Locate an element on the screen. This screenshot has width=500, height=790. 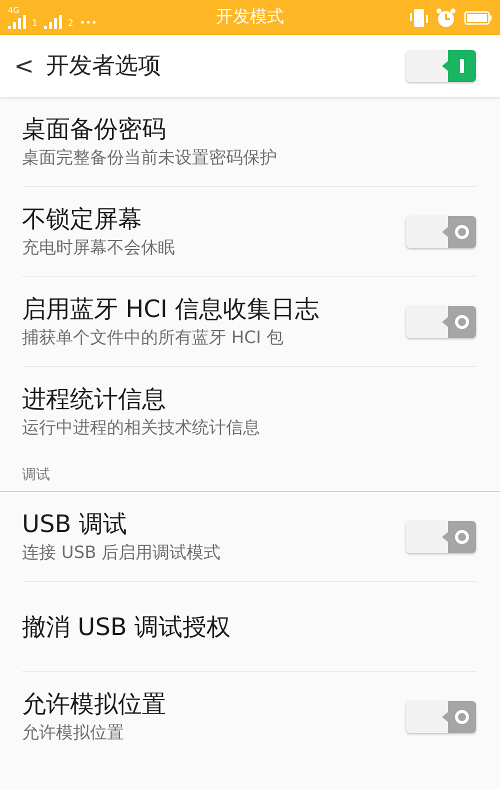
network-label: 4G is located at coordinates (14, 10).